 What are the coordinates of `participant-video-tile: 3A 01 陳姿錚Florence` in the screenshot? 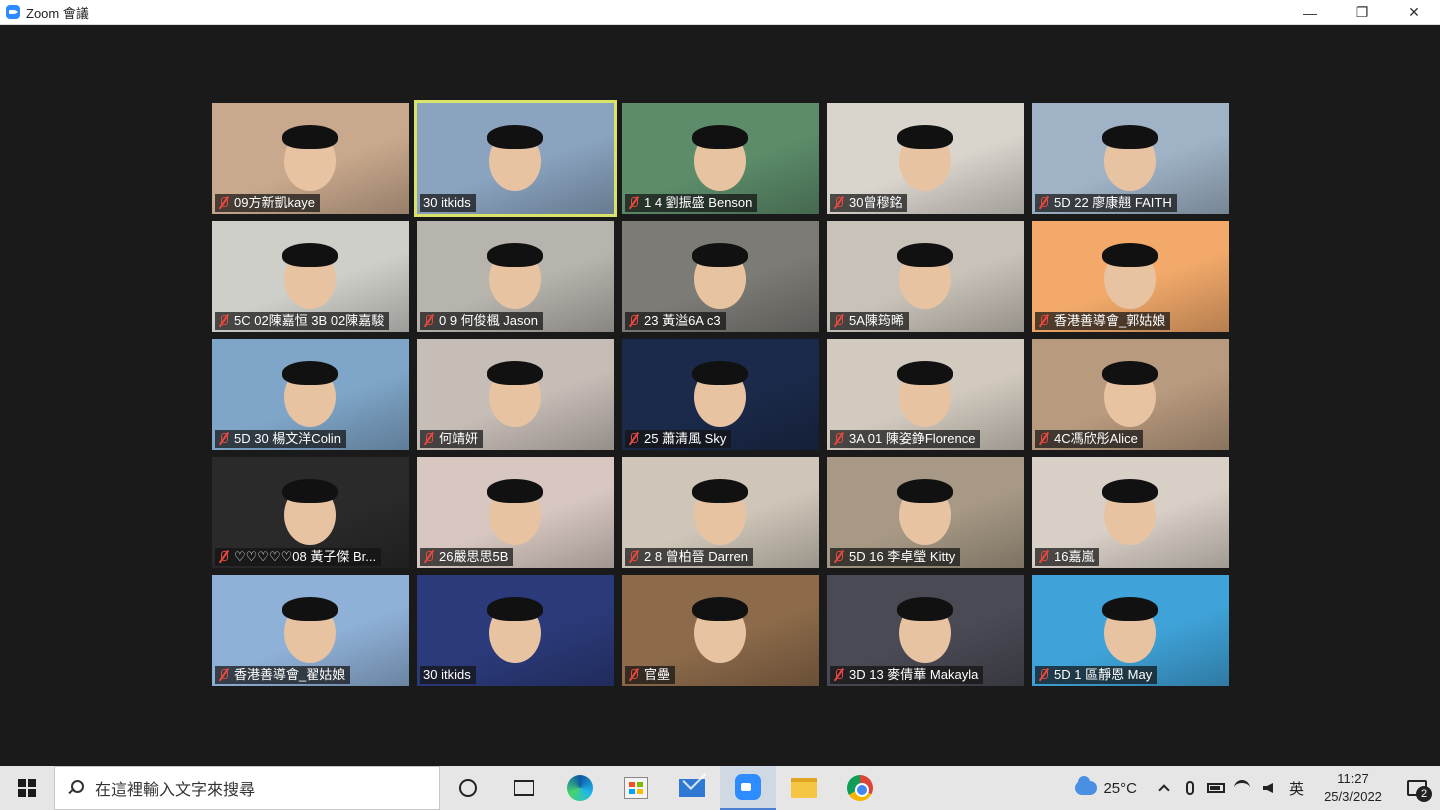 It's located at (925, 394).